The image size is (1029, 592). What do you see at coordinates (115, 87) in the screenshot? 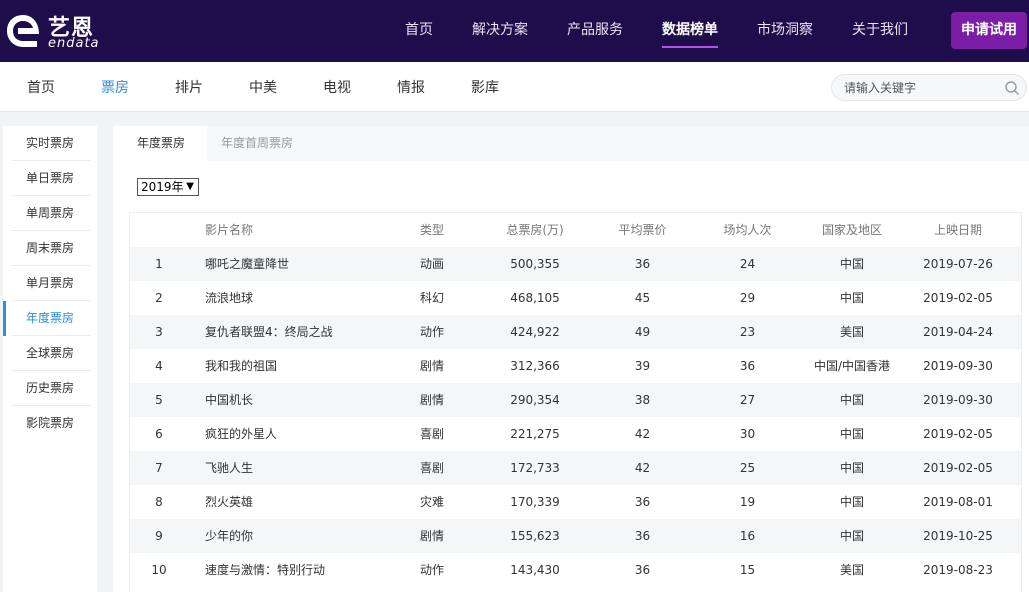
I see `sub-nav-box-office: 票房` at bounding box center [115, 87].